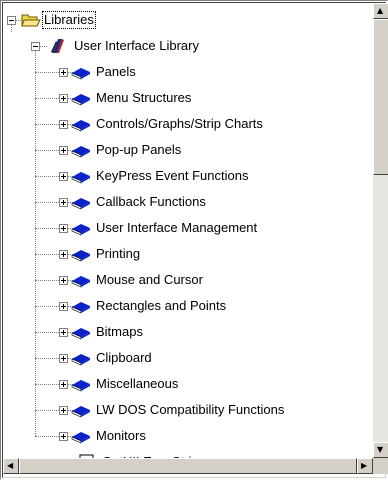  I want to click on tree-node-category: KeyPress Event Functions, so click(160, 176).